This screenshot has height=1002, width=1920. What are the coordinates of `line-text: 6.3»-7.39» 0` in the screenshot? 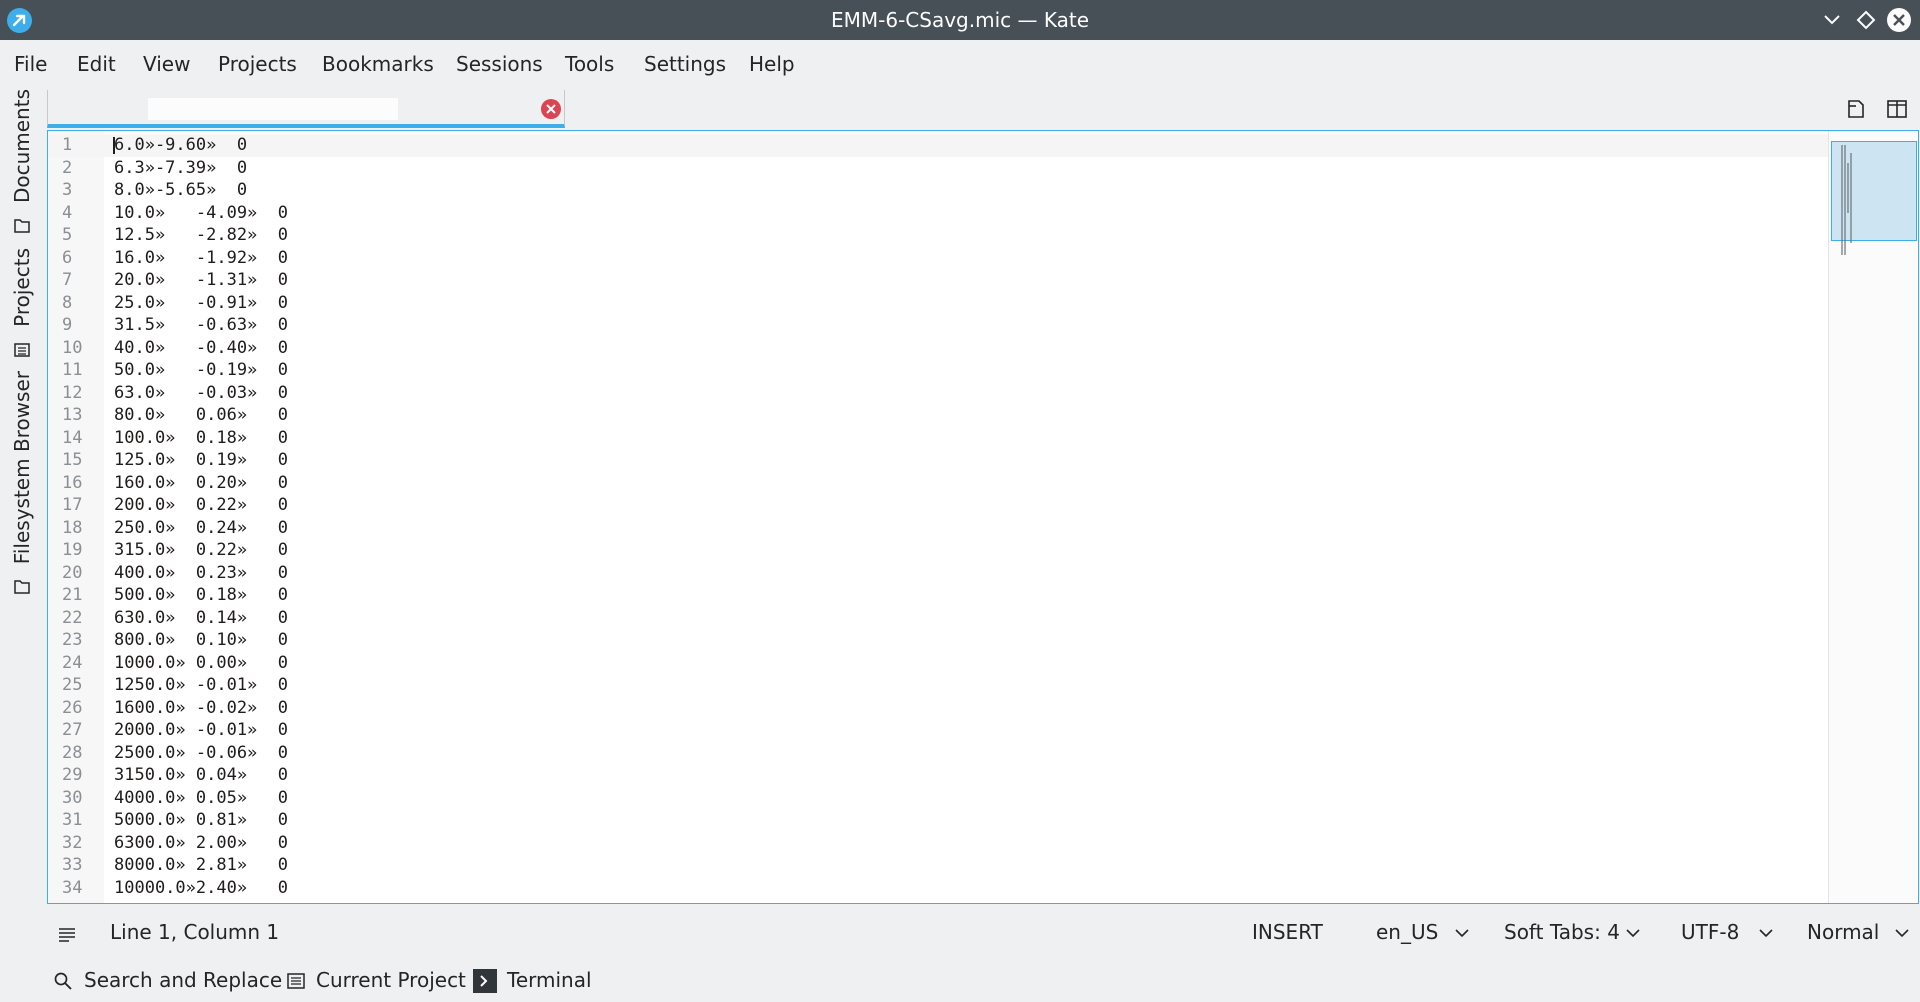 It's located at (180, 168).